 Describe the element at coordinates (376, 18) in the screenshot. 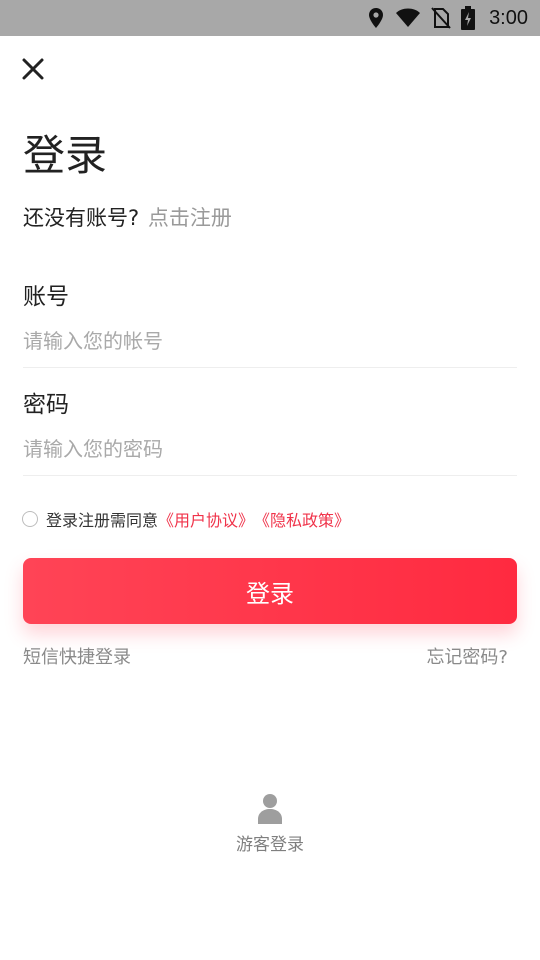

I see `location-icon` at that location.